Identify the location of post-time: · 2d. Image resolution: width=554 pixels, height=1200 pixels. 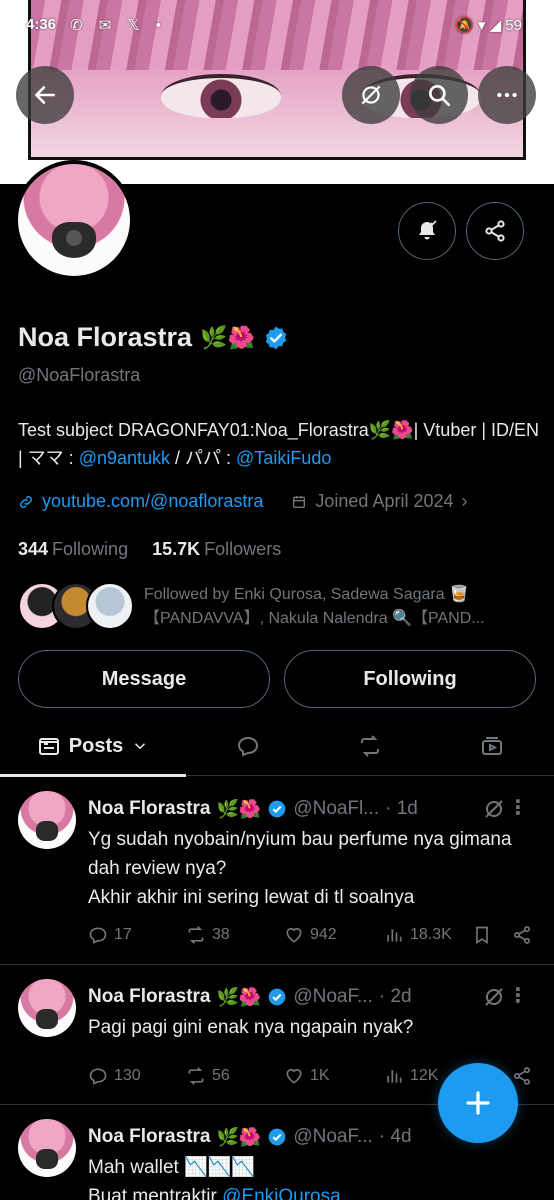
(395, 996).